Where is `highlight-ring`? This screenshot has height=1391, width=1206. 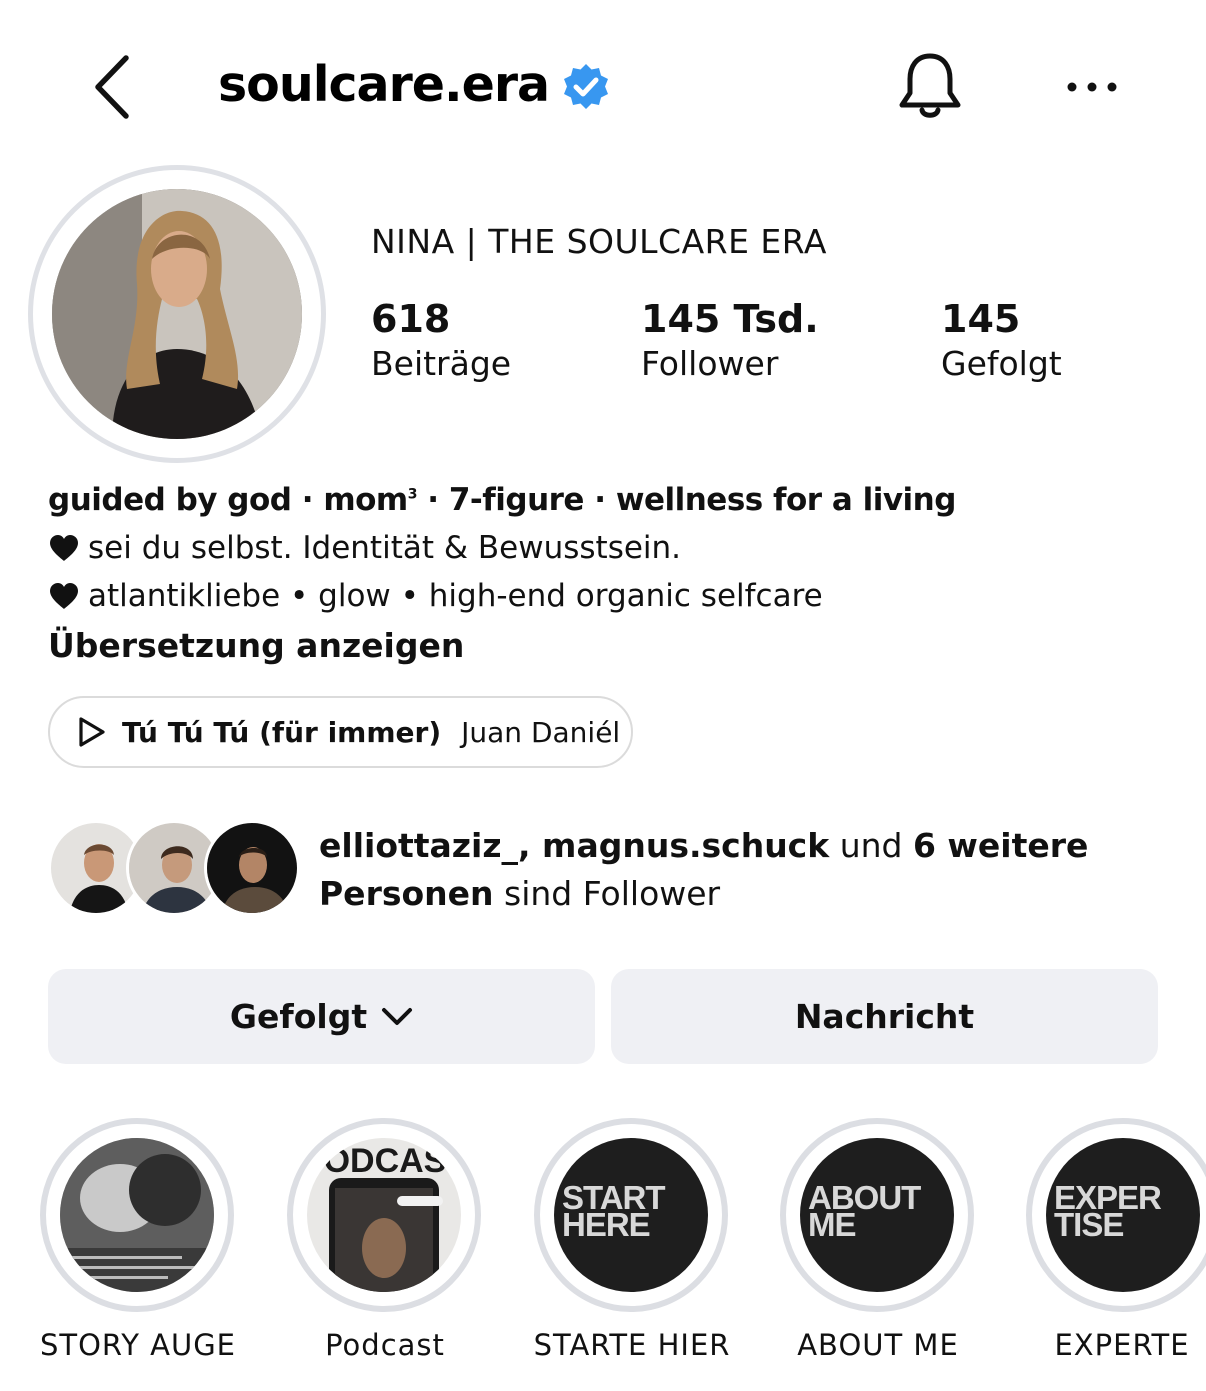
highlight-ring is located at coordinates (137, 1215).